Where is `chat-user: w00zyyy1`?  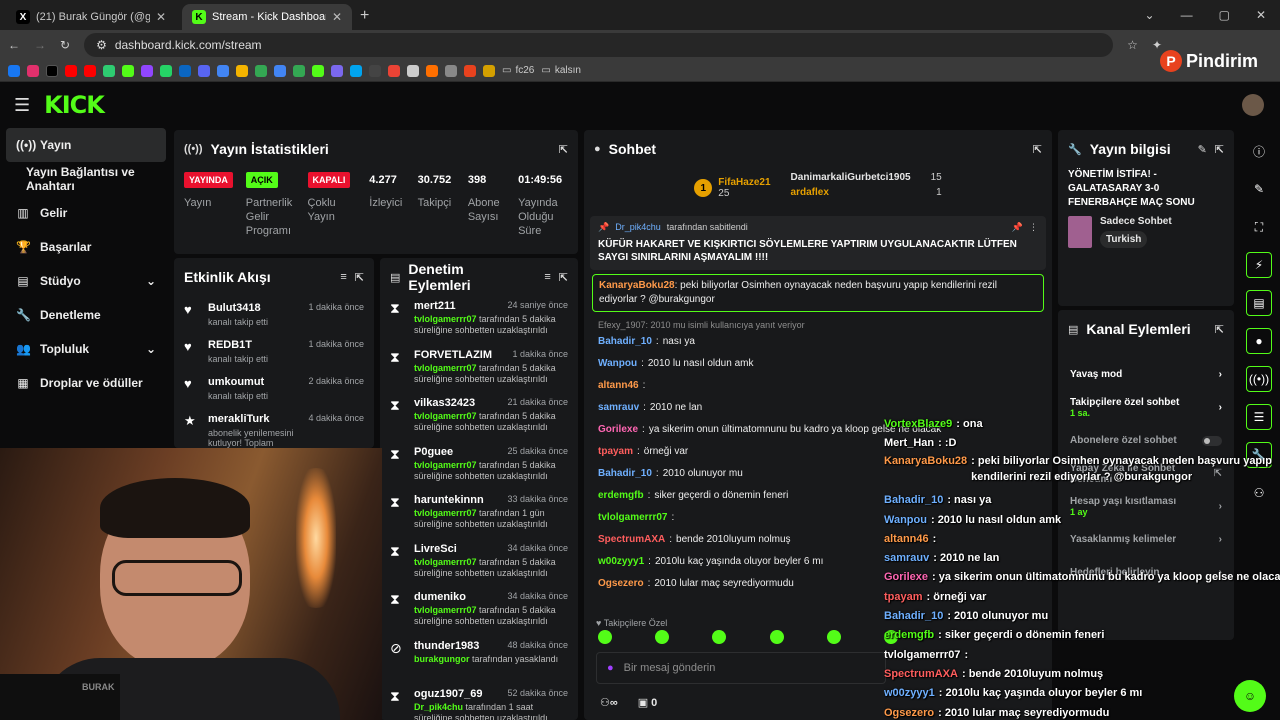
chat-user: w00zyyy1 is located at coordinates (621, 561).